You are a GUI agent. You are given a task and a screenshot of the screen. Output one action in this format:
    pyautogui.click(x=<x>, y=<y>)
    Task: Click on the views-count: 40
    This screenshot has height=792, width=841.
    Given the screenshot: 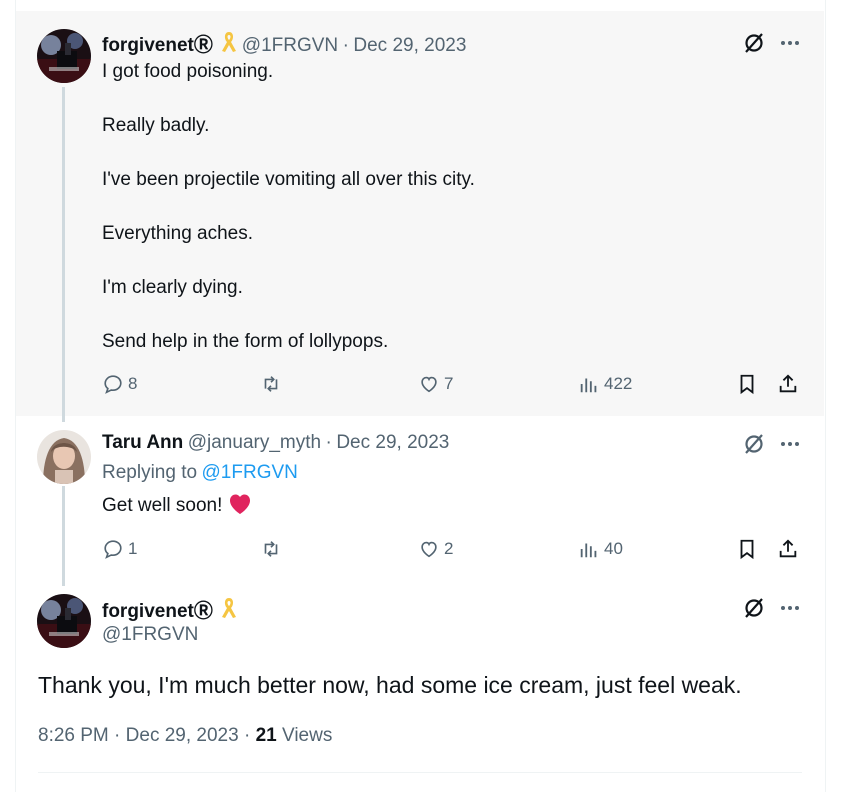 What is the action you would take?
    pyautogui.click(x=613, y=548)
    